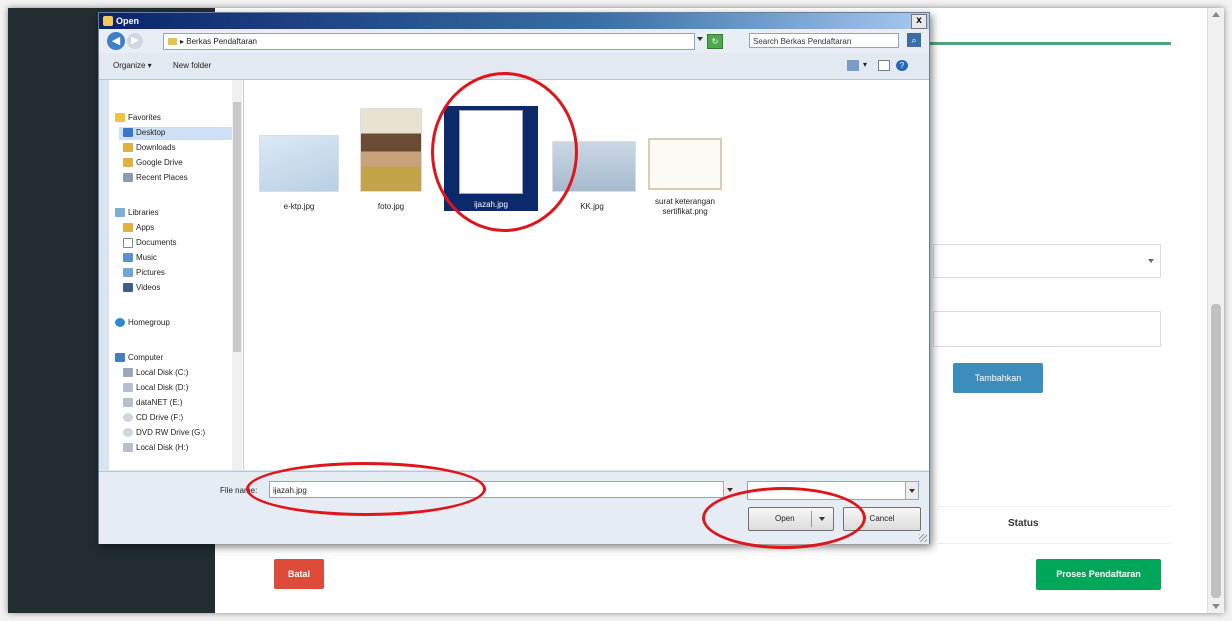 This screenshot has width=1232, height=621. Describe the element at coordinates (159, 162) in the screenshot. I see `nav-label: Google Drive` at that location.